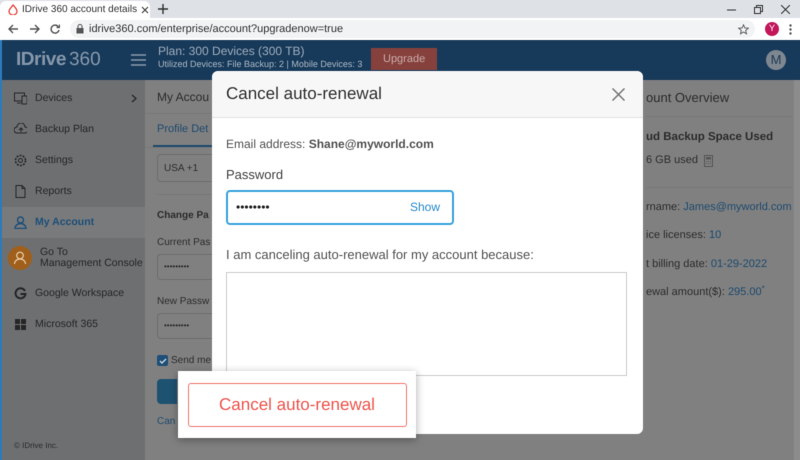 The height and width of the screenshot is (460, 800). What do you see at coordinates (340, 207) in the screenshot?
I see `password-field: •••••••• Show` at bounding box center [340, 207].